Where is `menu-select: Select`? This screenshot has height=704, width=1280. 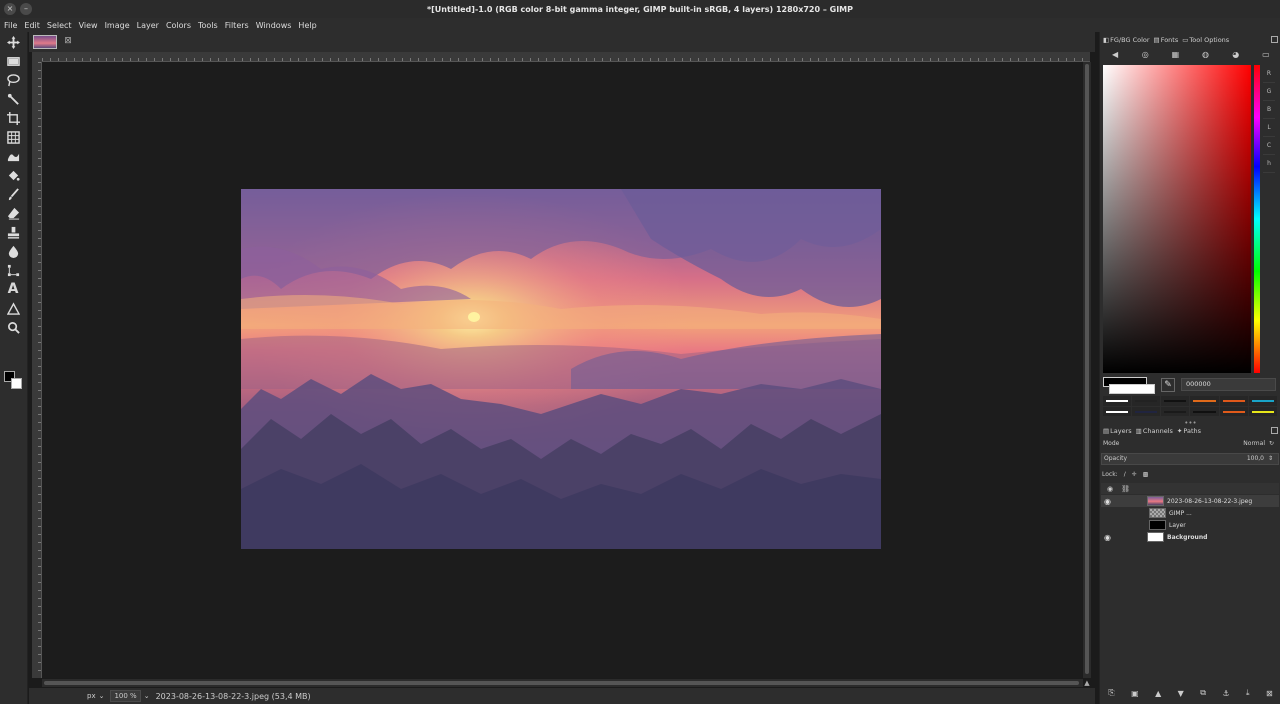 menu-select: Select is located at coordinates (59, 25).